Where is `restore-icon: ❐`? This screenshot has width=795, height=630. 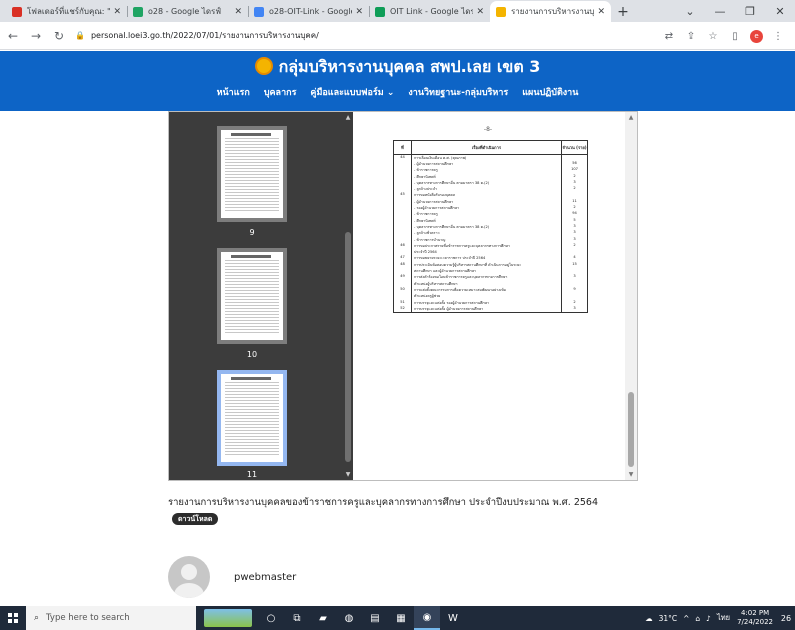
restore-icon: ❐ is located at coordinates (750, 11).